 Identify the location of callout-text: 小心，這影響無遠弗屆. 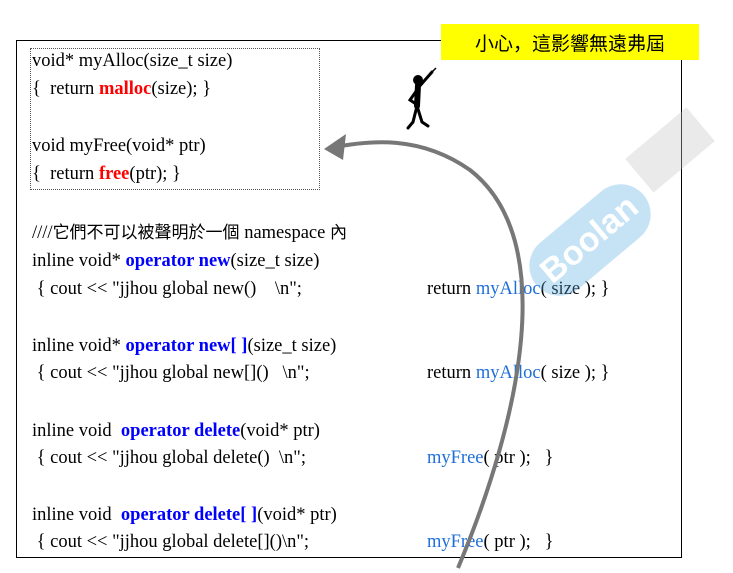
(569, 43).